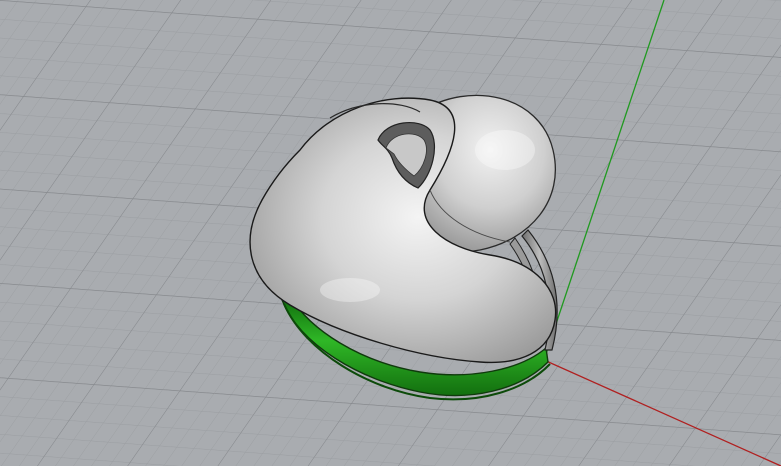 This screenshot has width=781, height=466. What do you see at coordinates (350, 290) in the screenshot?
I see `ring-highlight` at bounding box center [350, 290].